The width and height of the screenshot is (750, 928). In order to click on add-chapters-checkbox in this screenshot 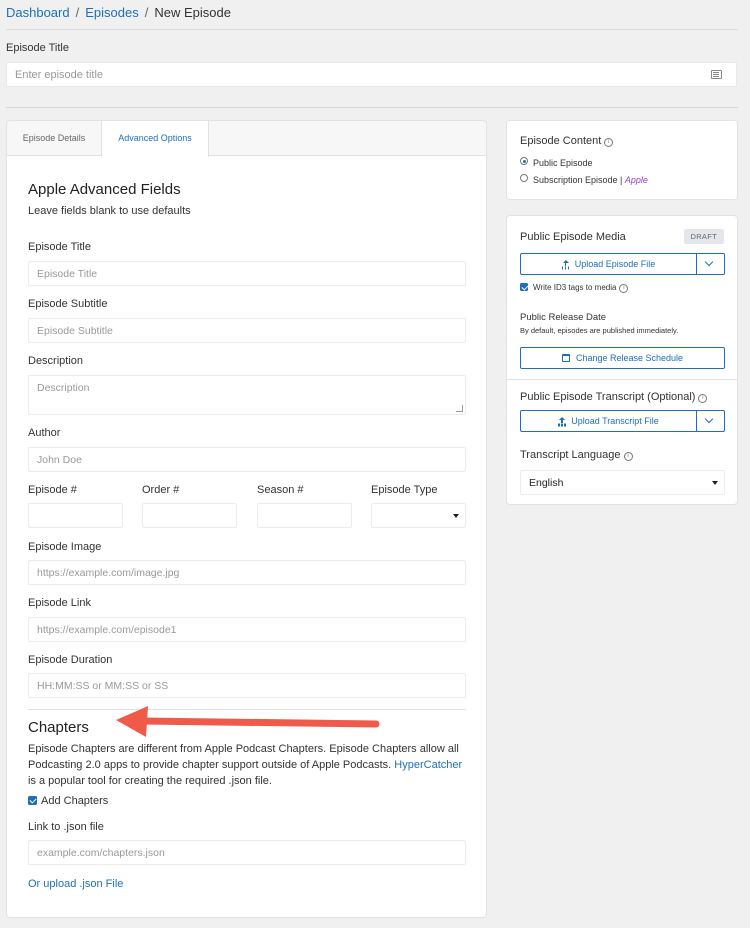, I will do `click(32, 800)`.